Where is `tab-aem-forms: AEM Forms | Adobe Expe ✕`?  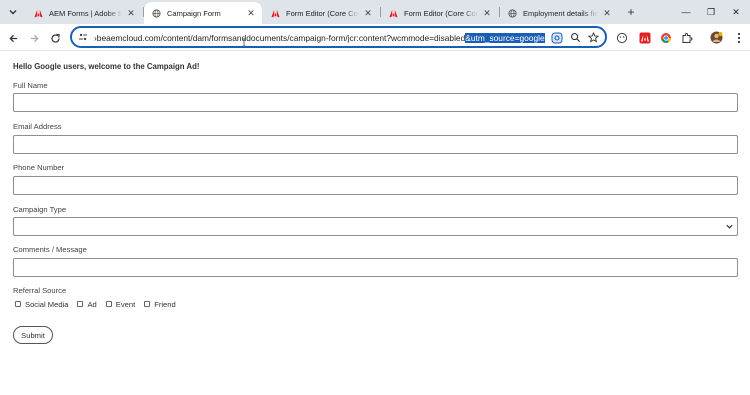 tab-aem-forms: AEM Forms | Adobe Expe ✕ is located at coordinates (84, 13).